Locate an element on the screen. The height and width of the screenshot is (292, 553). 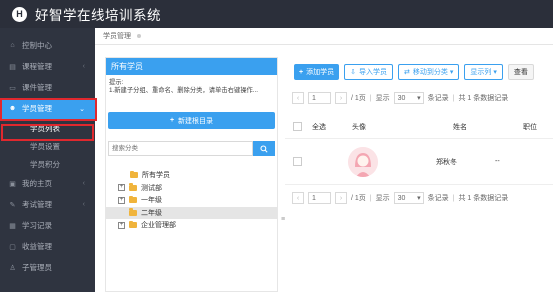
category-search-row is located at coordinates (191, 148).